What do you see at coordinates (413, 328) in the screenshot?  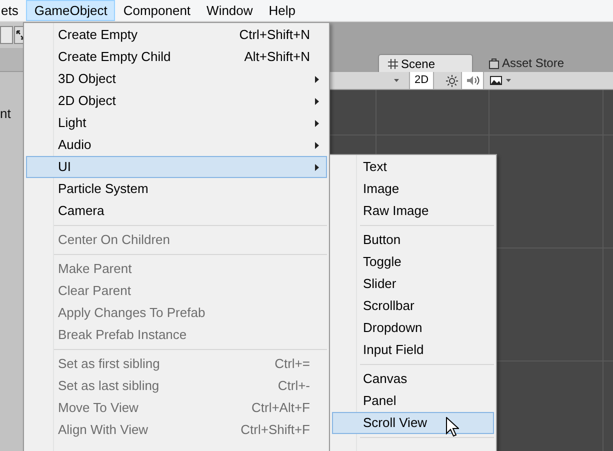 I see `menu-item: Dropdown` at bounding box center [413, 328].